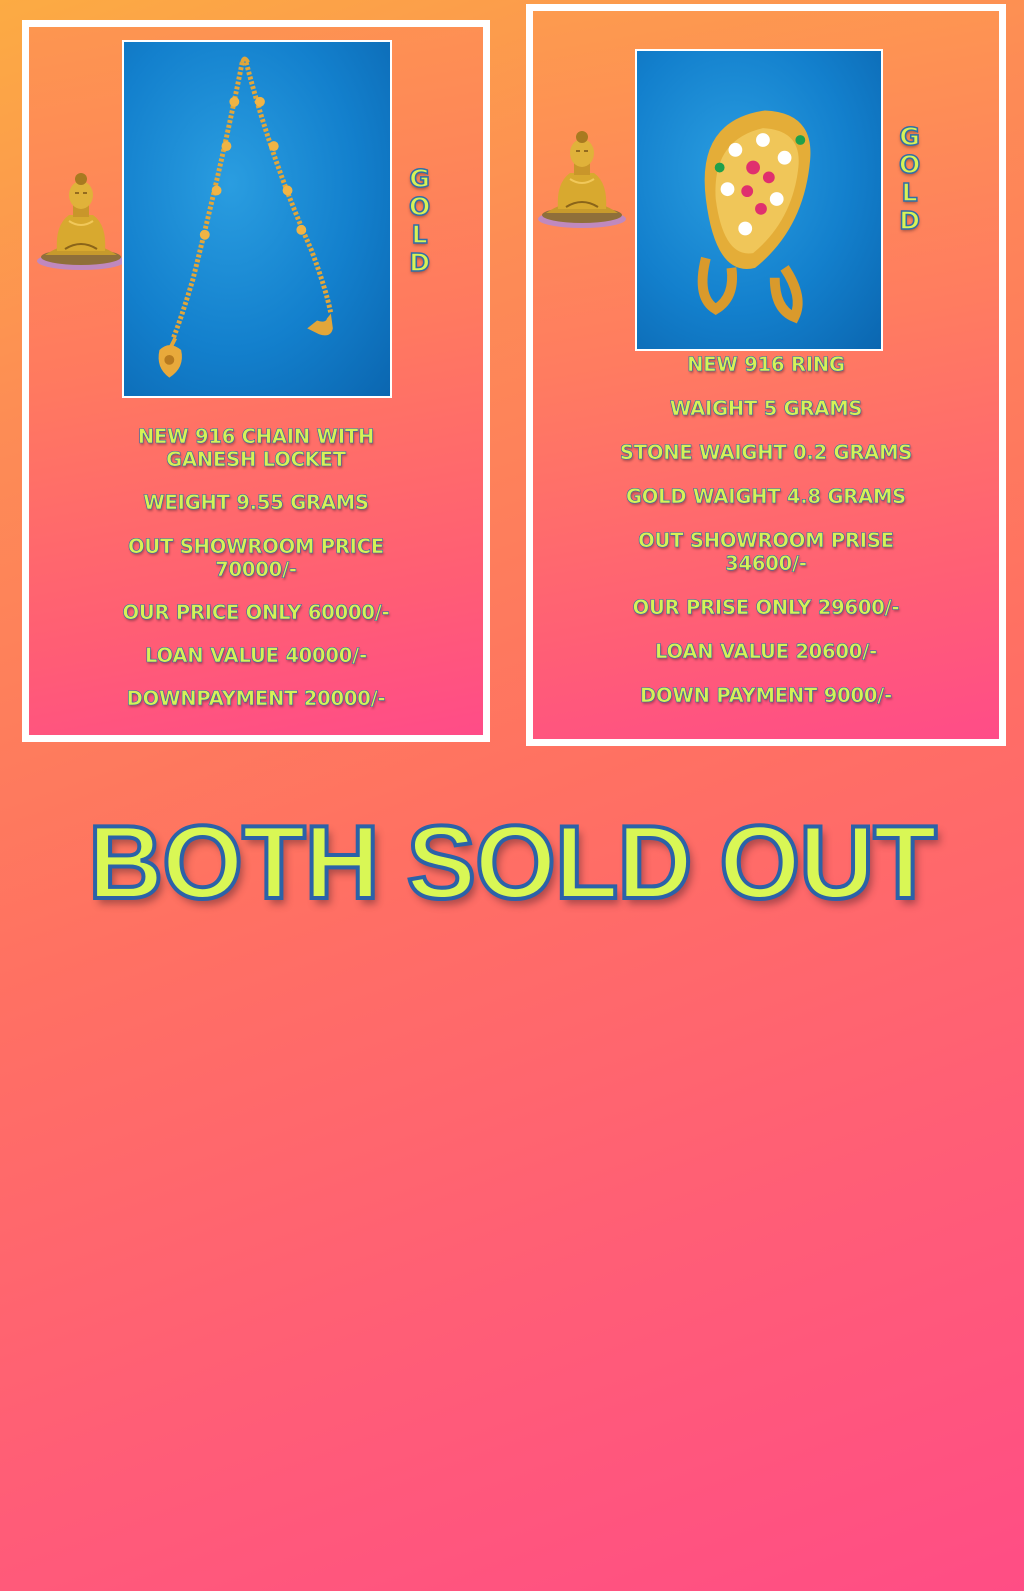 Image resolution: width=1024 pixels, height=1591 pixels. Describe the element at coordinates (766, 453) in the screenshot. I see `ring-stone-weight: STONE WAIGHT 0.2 GRAMS` at that location.